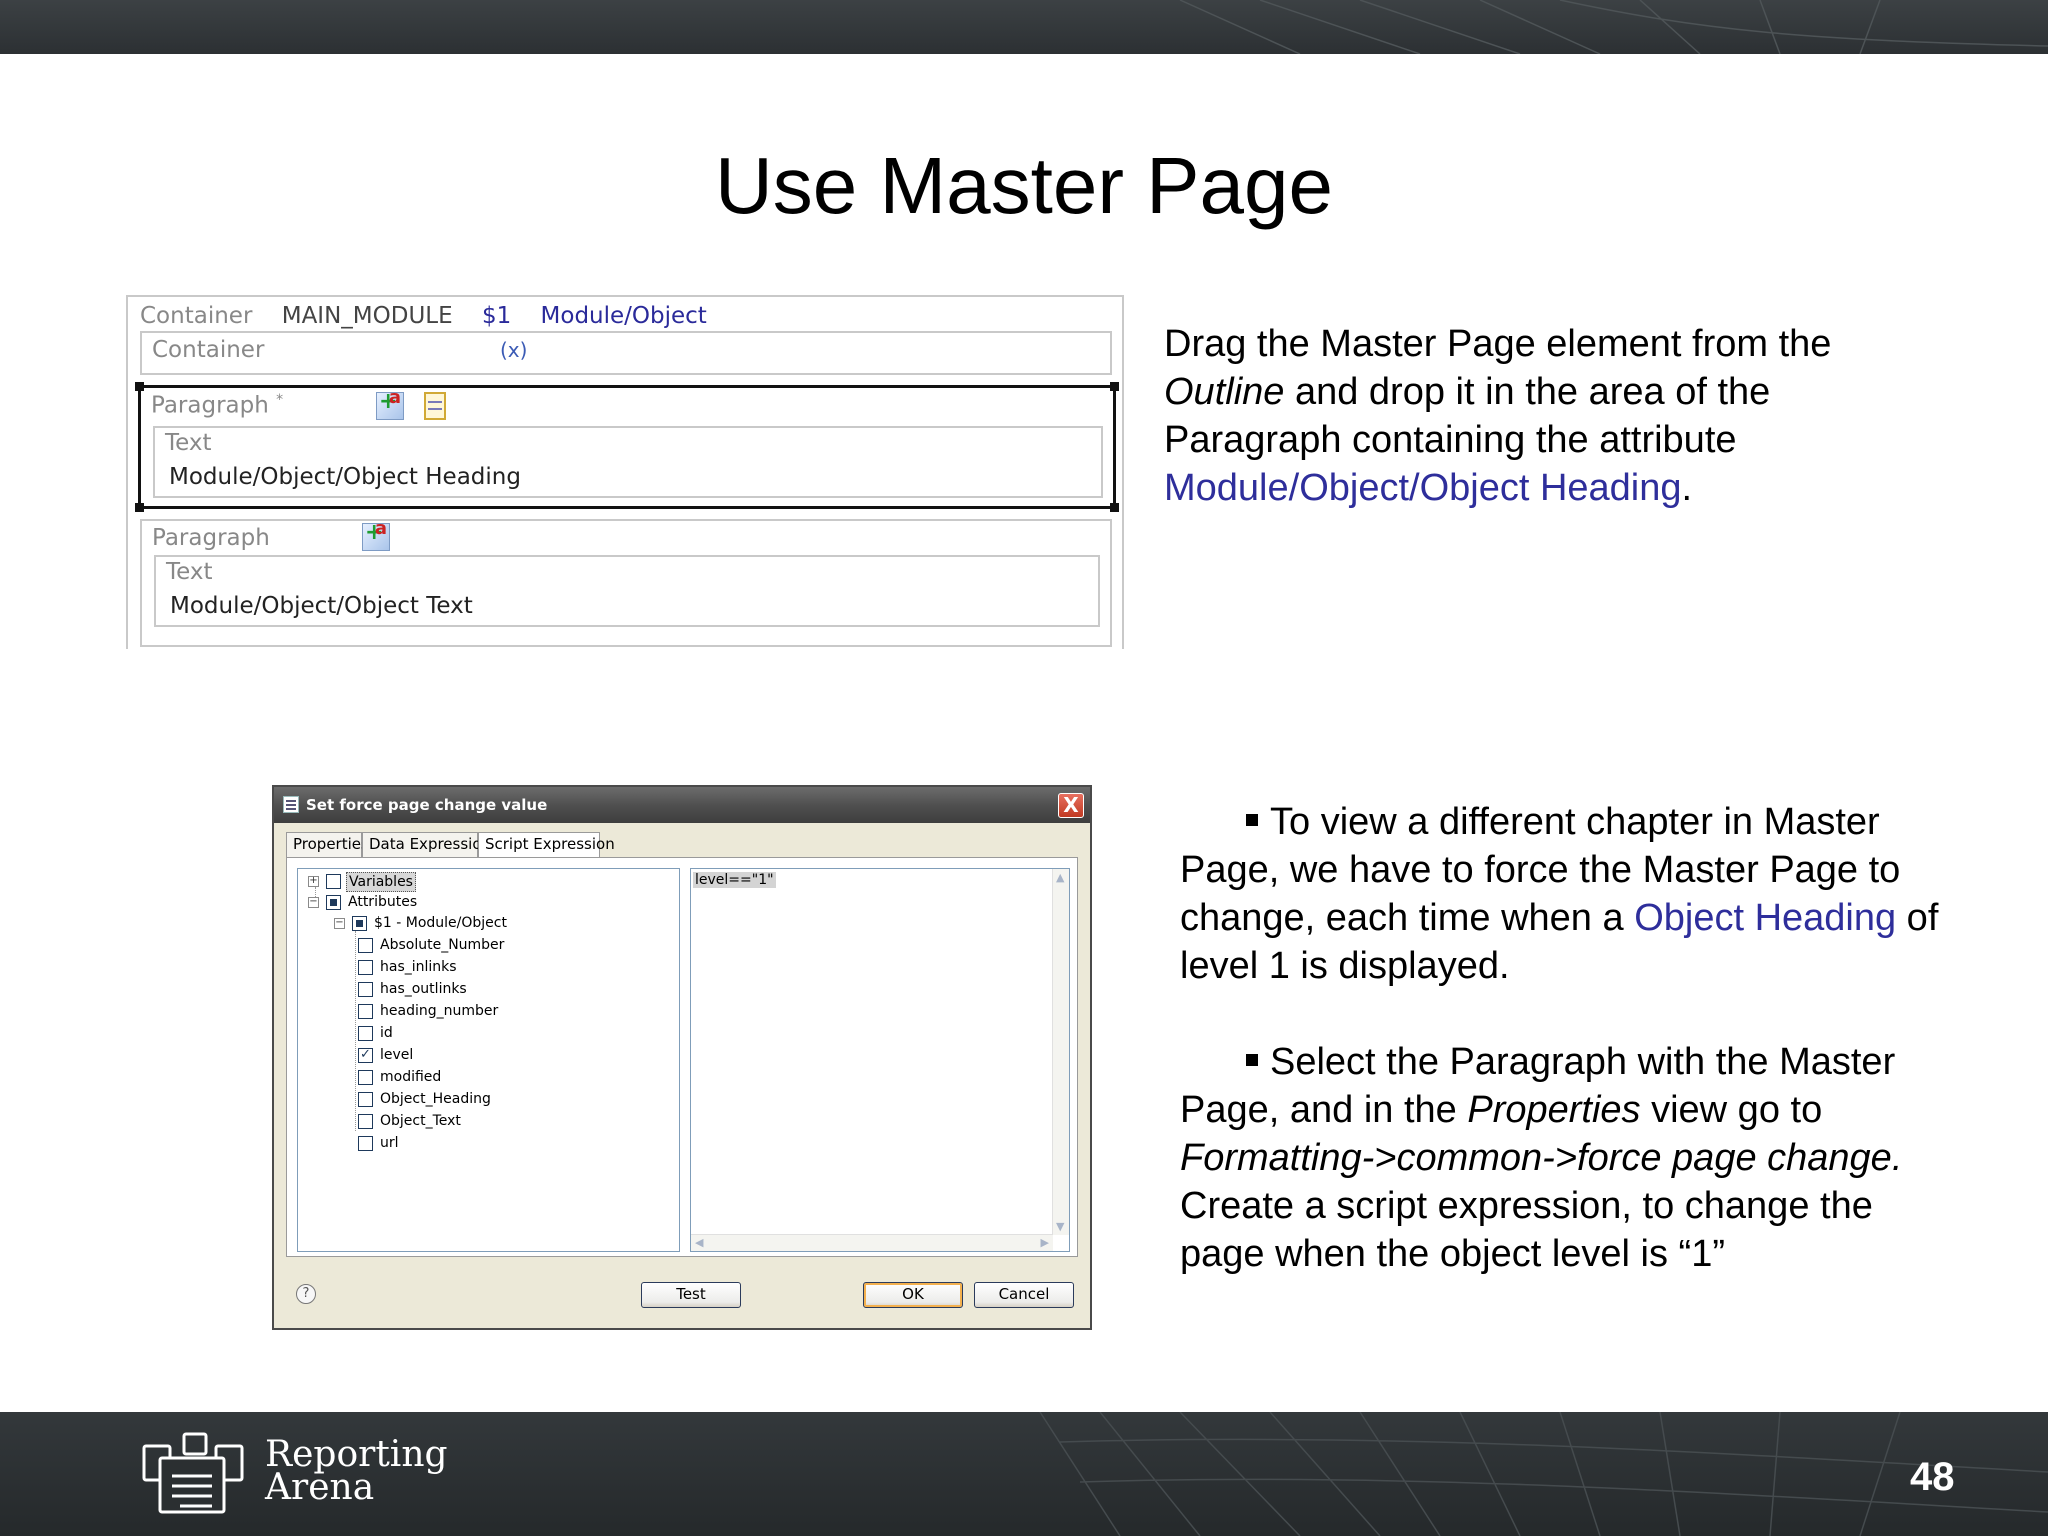 The width and height of the screenshot is (2048, 1536). What do you see at coordinates (1060, 877) in the screenshot?
I see `scroll-up-icon: ▲` at bounding box center [1060, 877].